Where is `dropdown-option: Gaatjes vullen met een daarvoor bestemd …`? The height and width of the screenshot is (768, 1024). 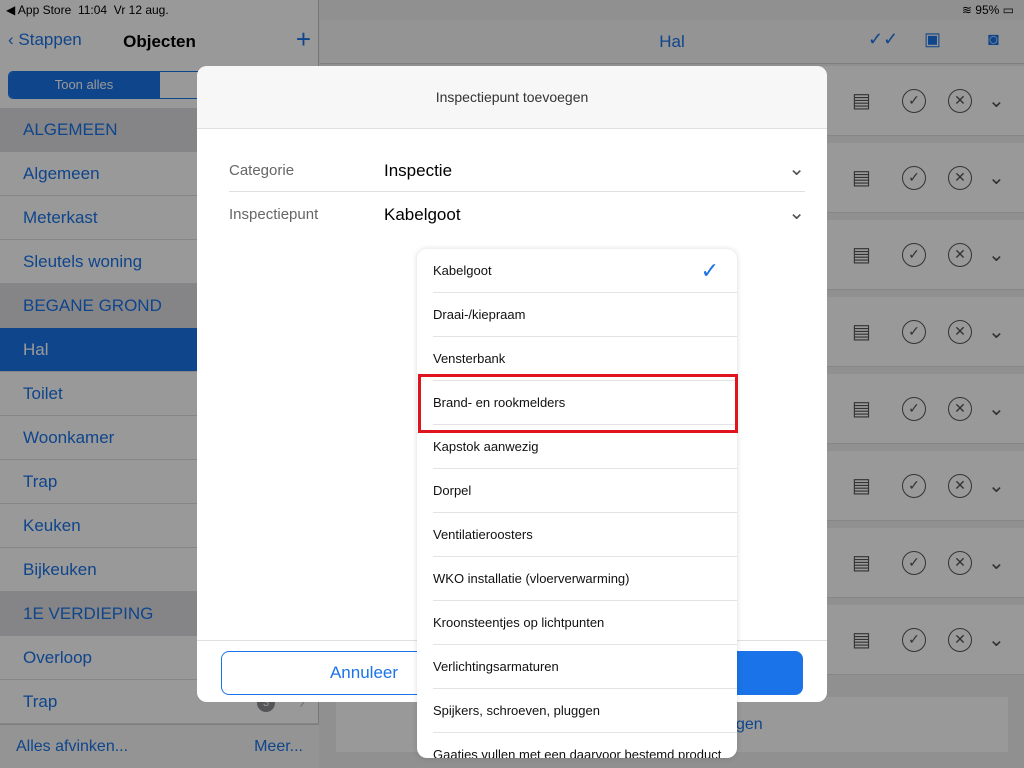
dropdown-option: Gaatjes vullen met een daarvoor bestemd … is located at coordinates (577, 745).